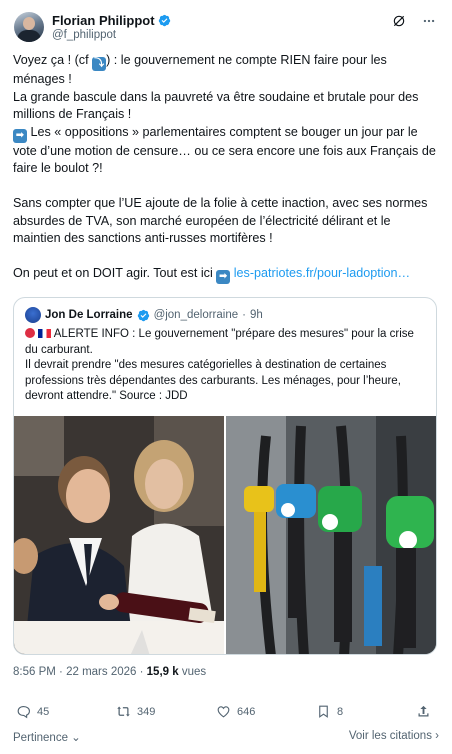 This screenshot has width=452, height=754. Describe the element at coordinates (43, 711) in the screenshot. I see `reply-count: 45` at that location.